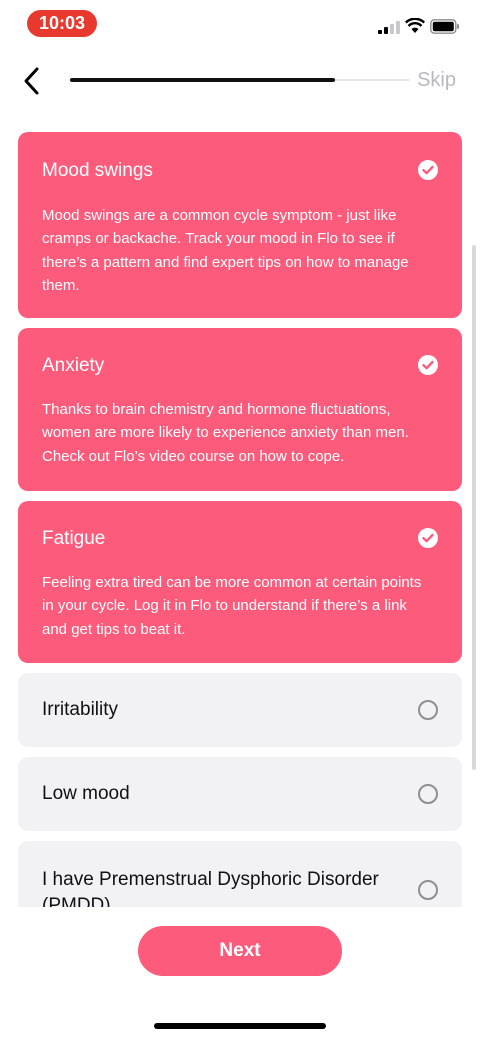 This screenshot has height=1039, width=480. Describe the element at coordinates (97, 170) in the screenshot. I see `option-title: Mood swings` at that location.